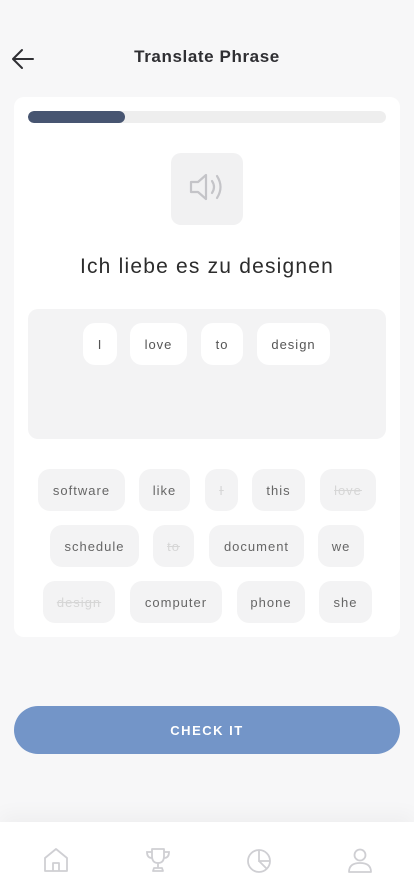  Describe the element at coordinates (207, 56) in the screenshot. I see `page-title: Translate Phrase` at that location.